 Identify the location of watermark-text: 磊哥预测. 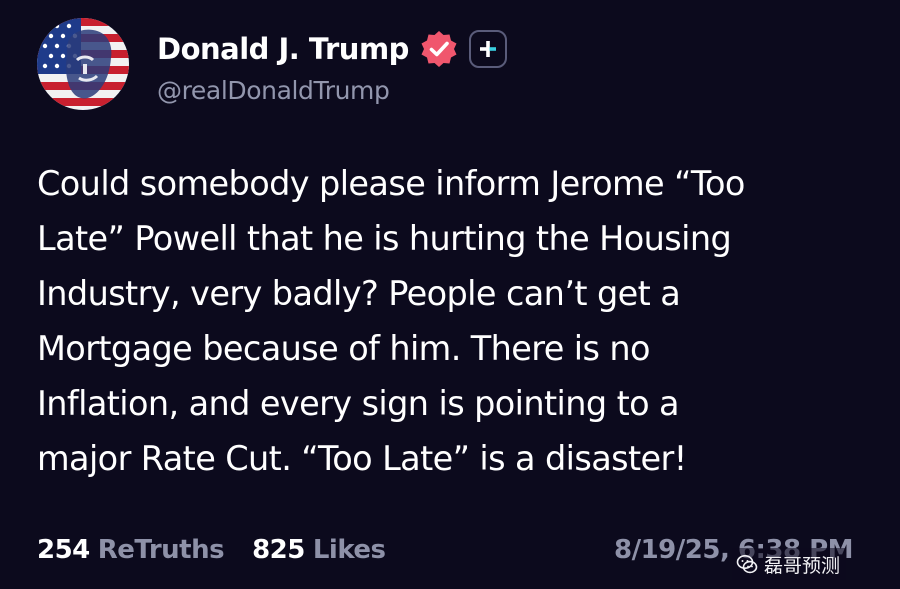
(802, 565).